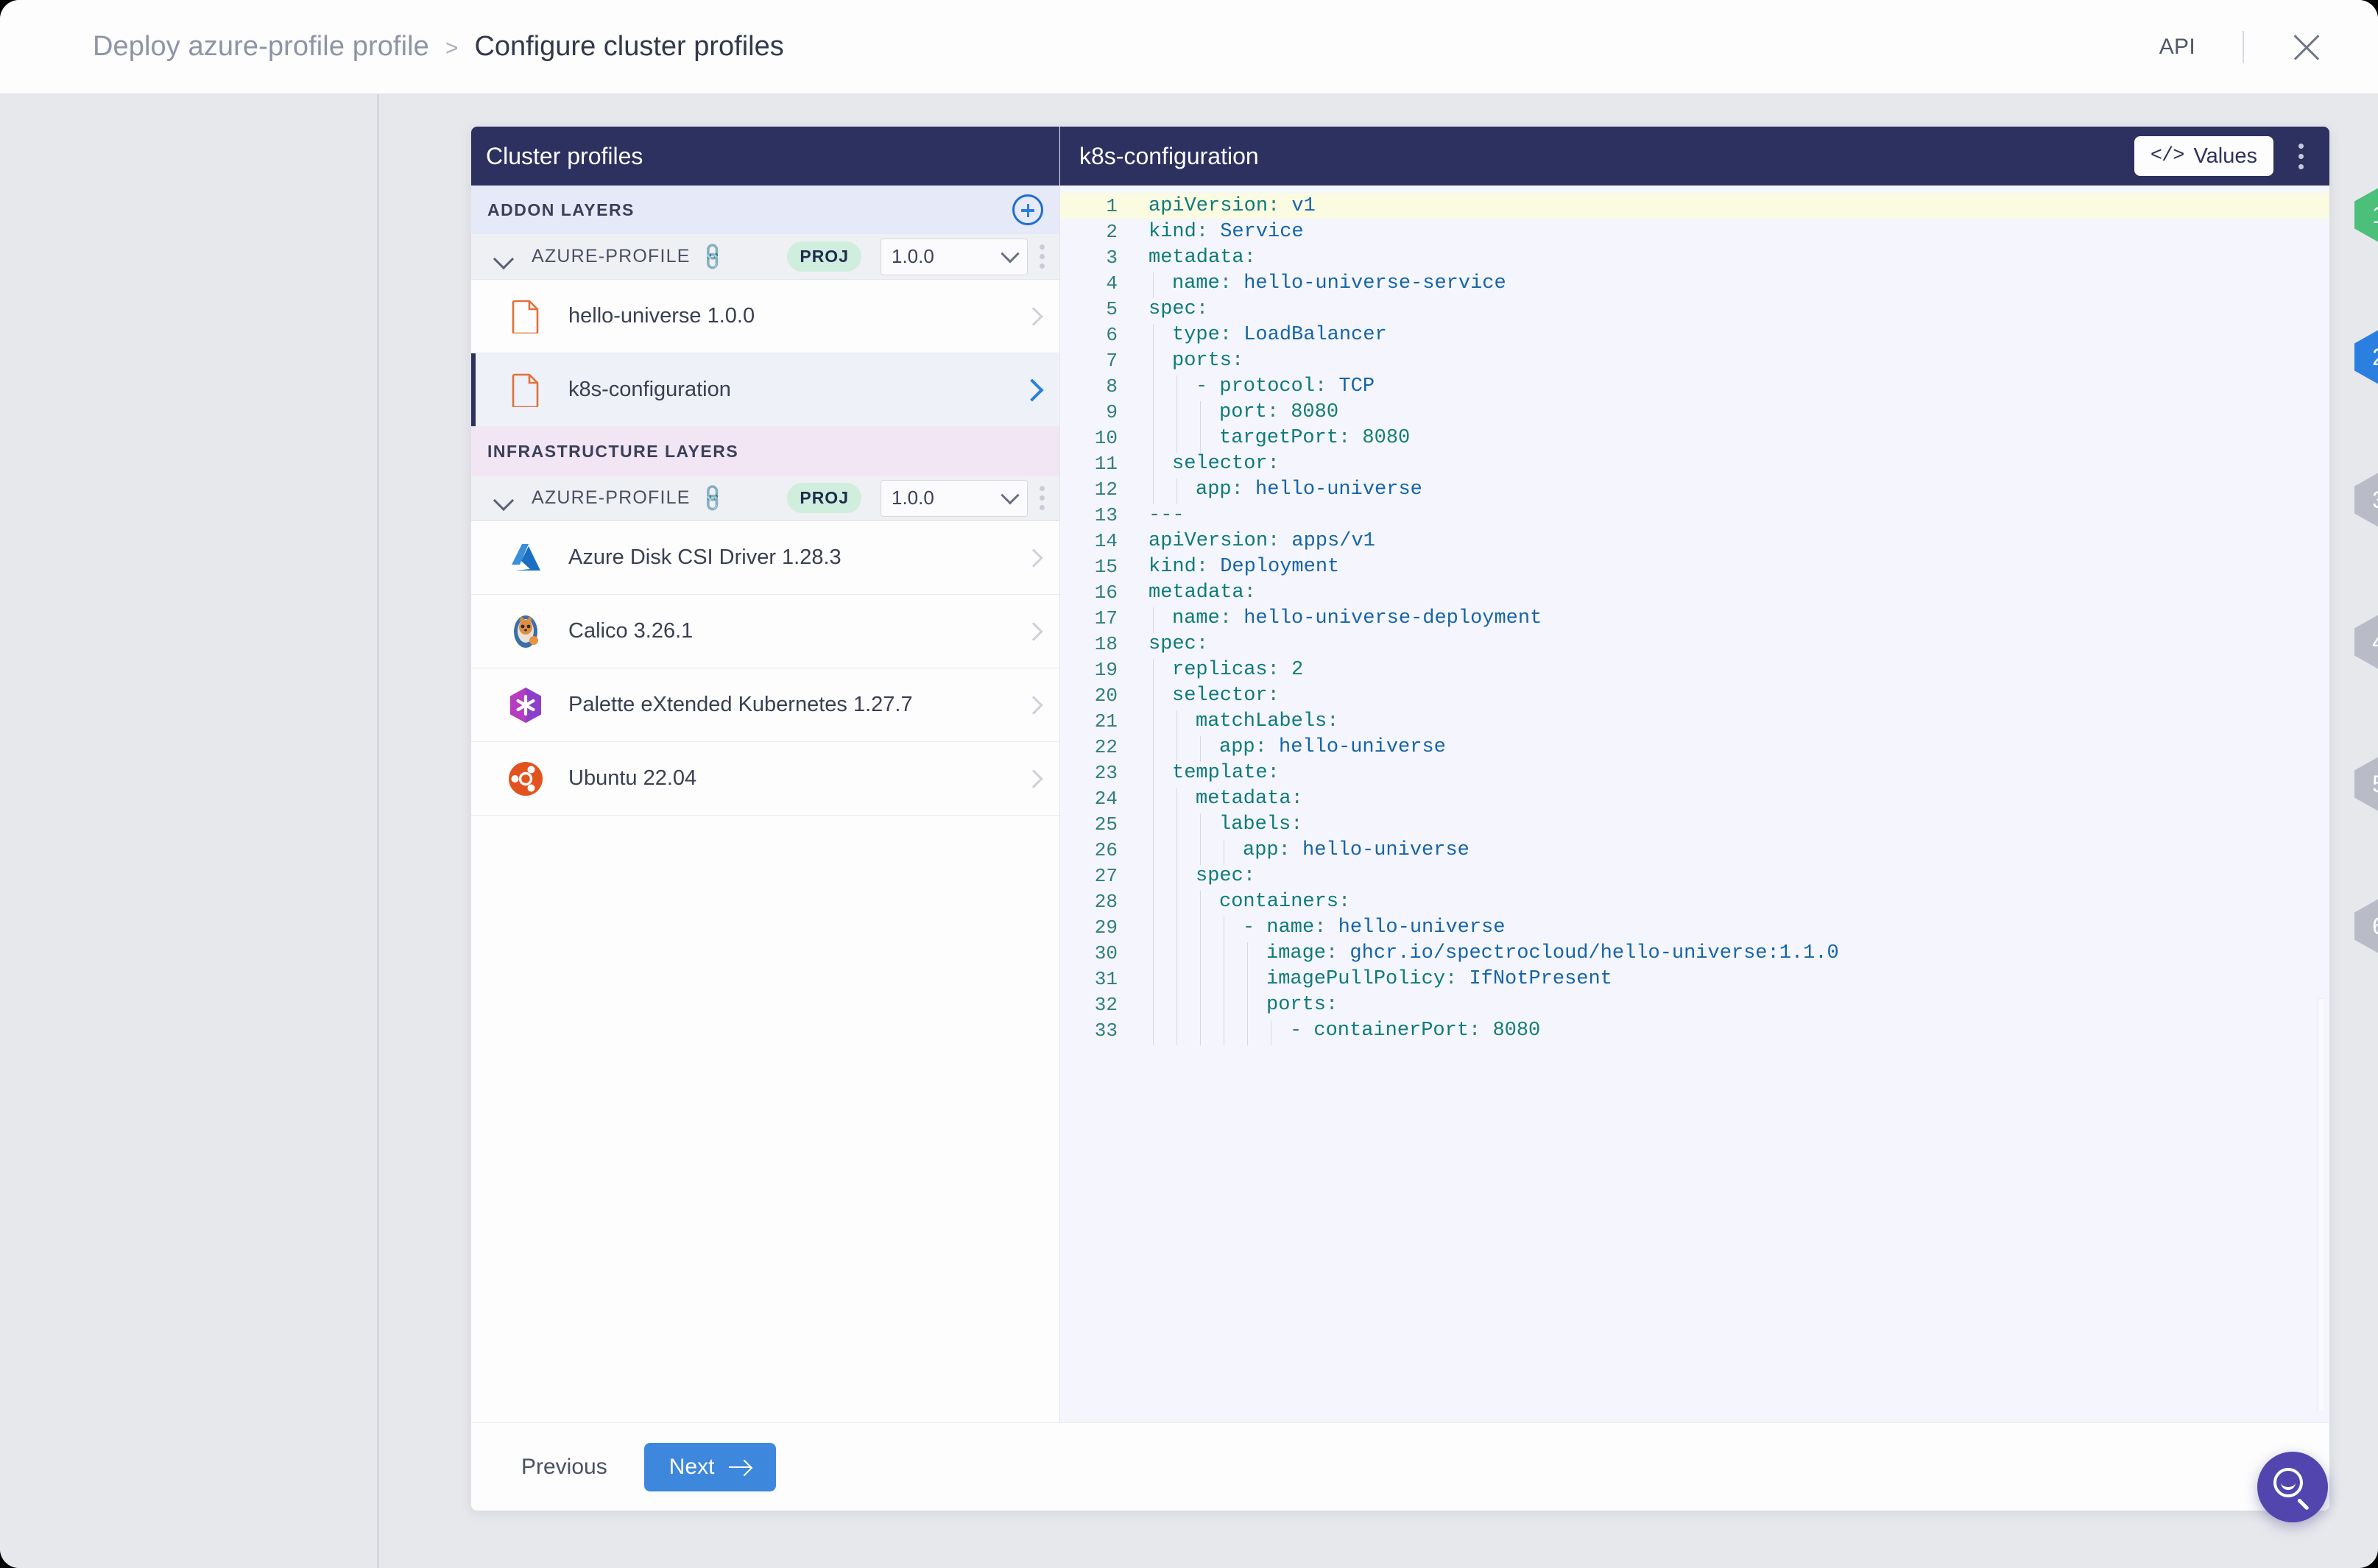  I want to click on line-number: 16, so click(1106, 592).